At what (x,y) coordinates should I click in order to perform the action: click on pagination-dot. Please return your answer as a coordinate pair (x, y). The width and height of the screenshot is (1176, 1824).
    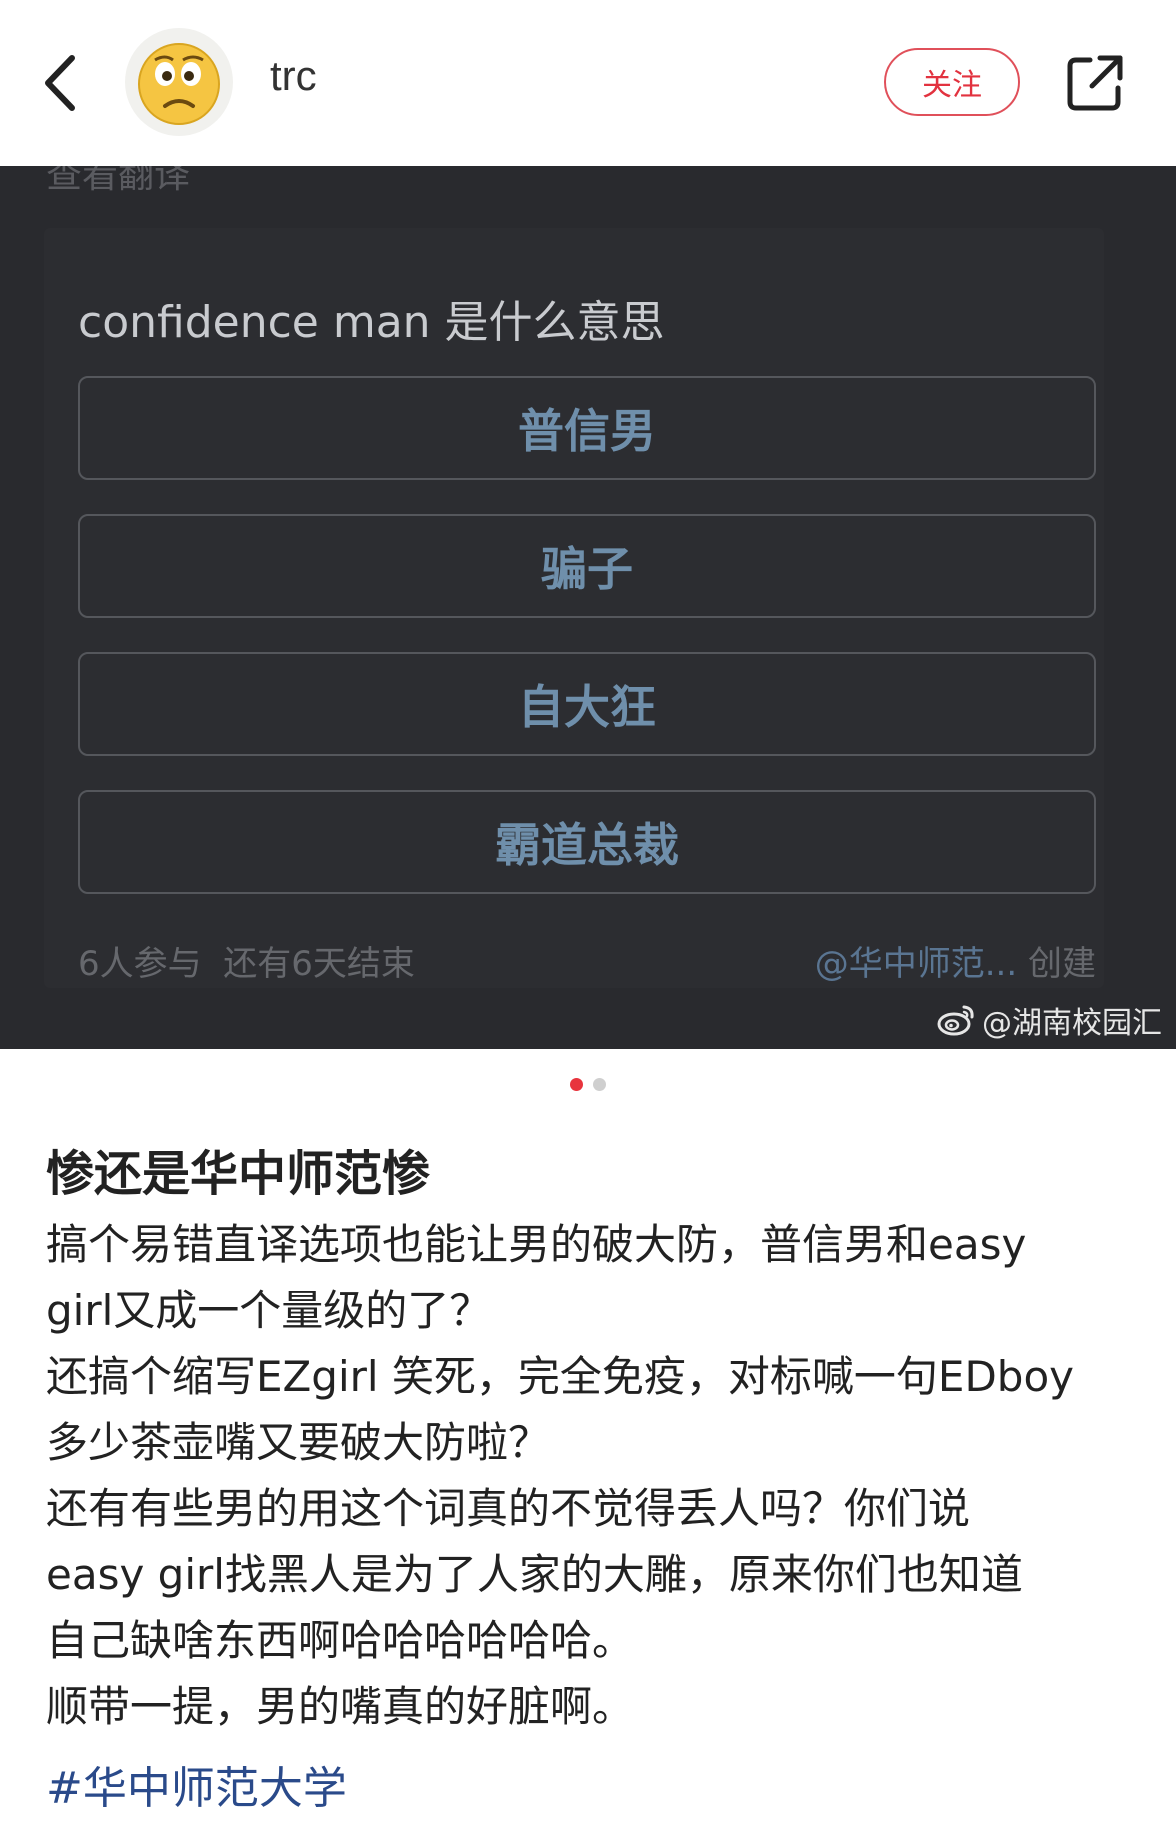
    Looking at the image, I should click on (599, 1084).